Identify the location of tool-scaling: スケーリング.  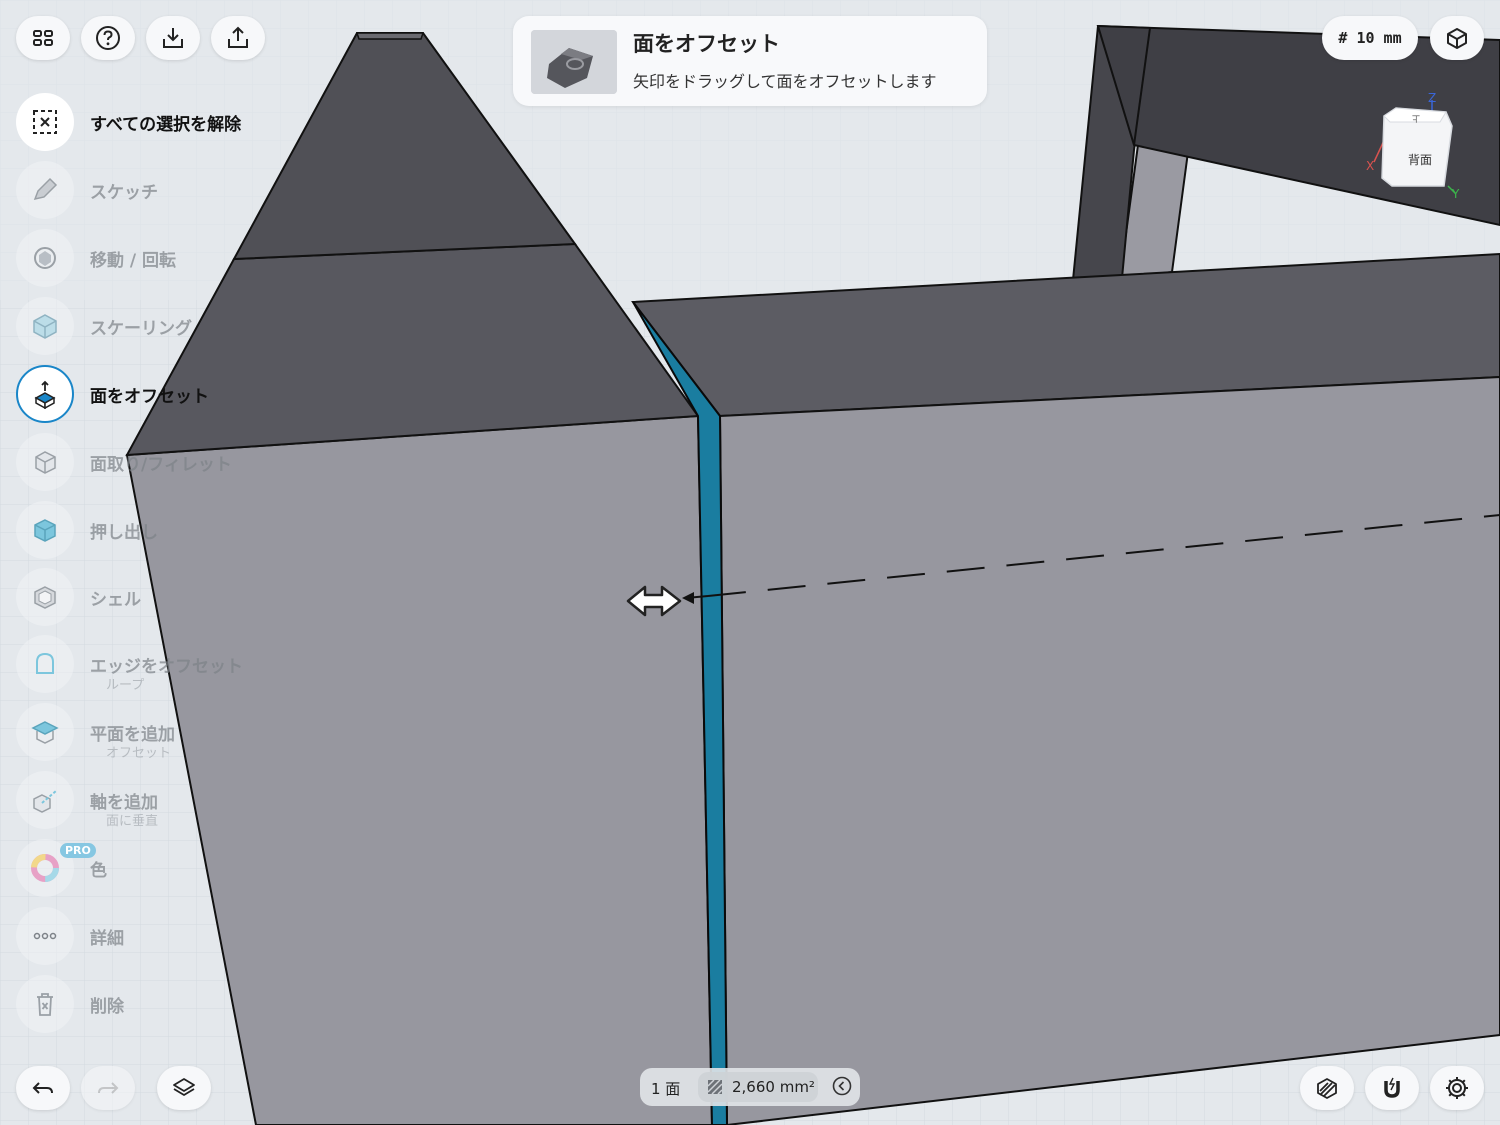
(176, 326).